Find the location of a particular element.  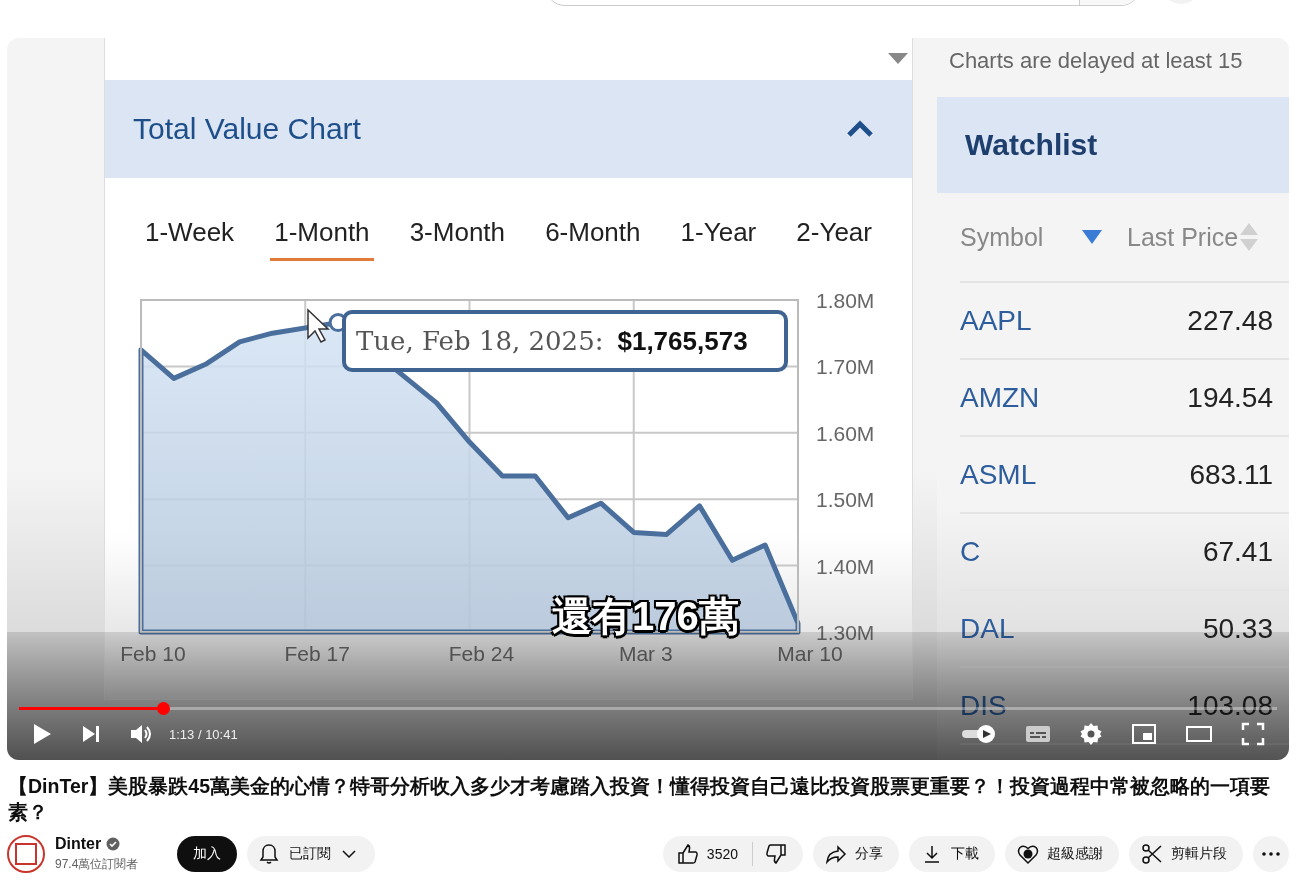

cursor-icon is located at coordinates (318, 326).